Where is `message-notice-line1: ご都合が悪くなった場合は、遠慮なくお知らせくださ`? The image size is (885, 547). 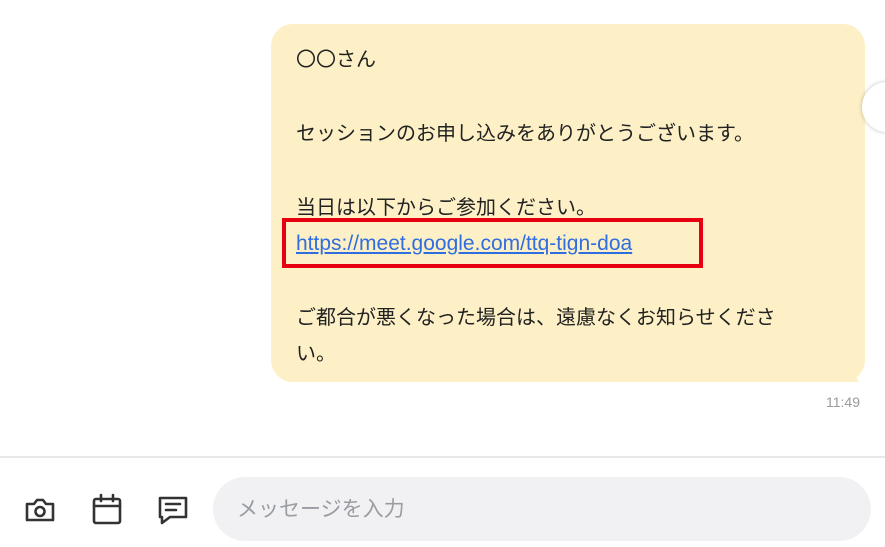 message-notice-line1: ご都合が悪くなった場合は、遠慮なくお知らせくださ is located at coordinates (536, 317).